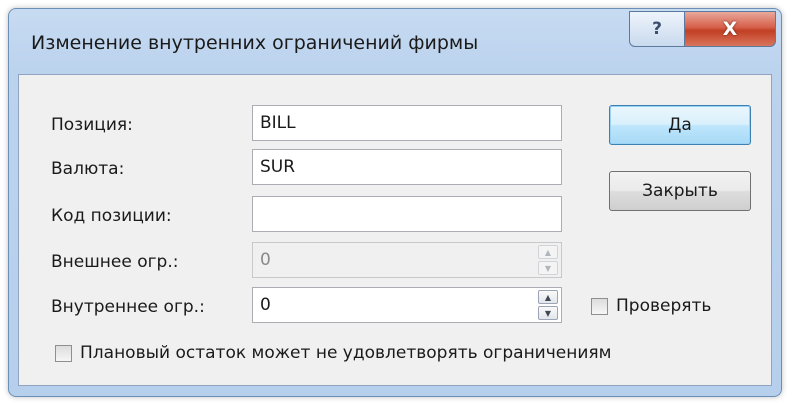 Image resolution: width=792 pixels, height=403 pixels. Describe the element at coordinates (111, 216) in the screenshot. I see `position-code-label: Код позиции:` at that location.